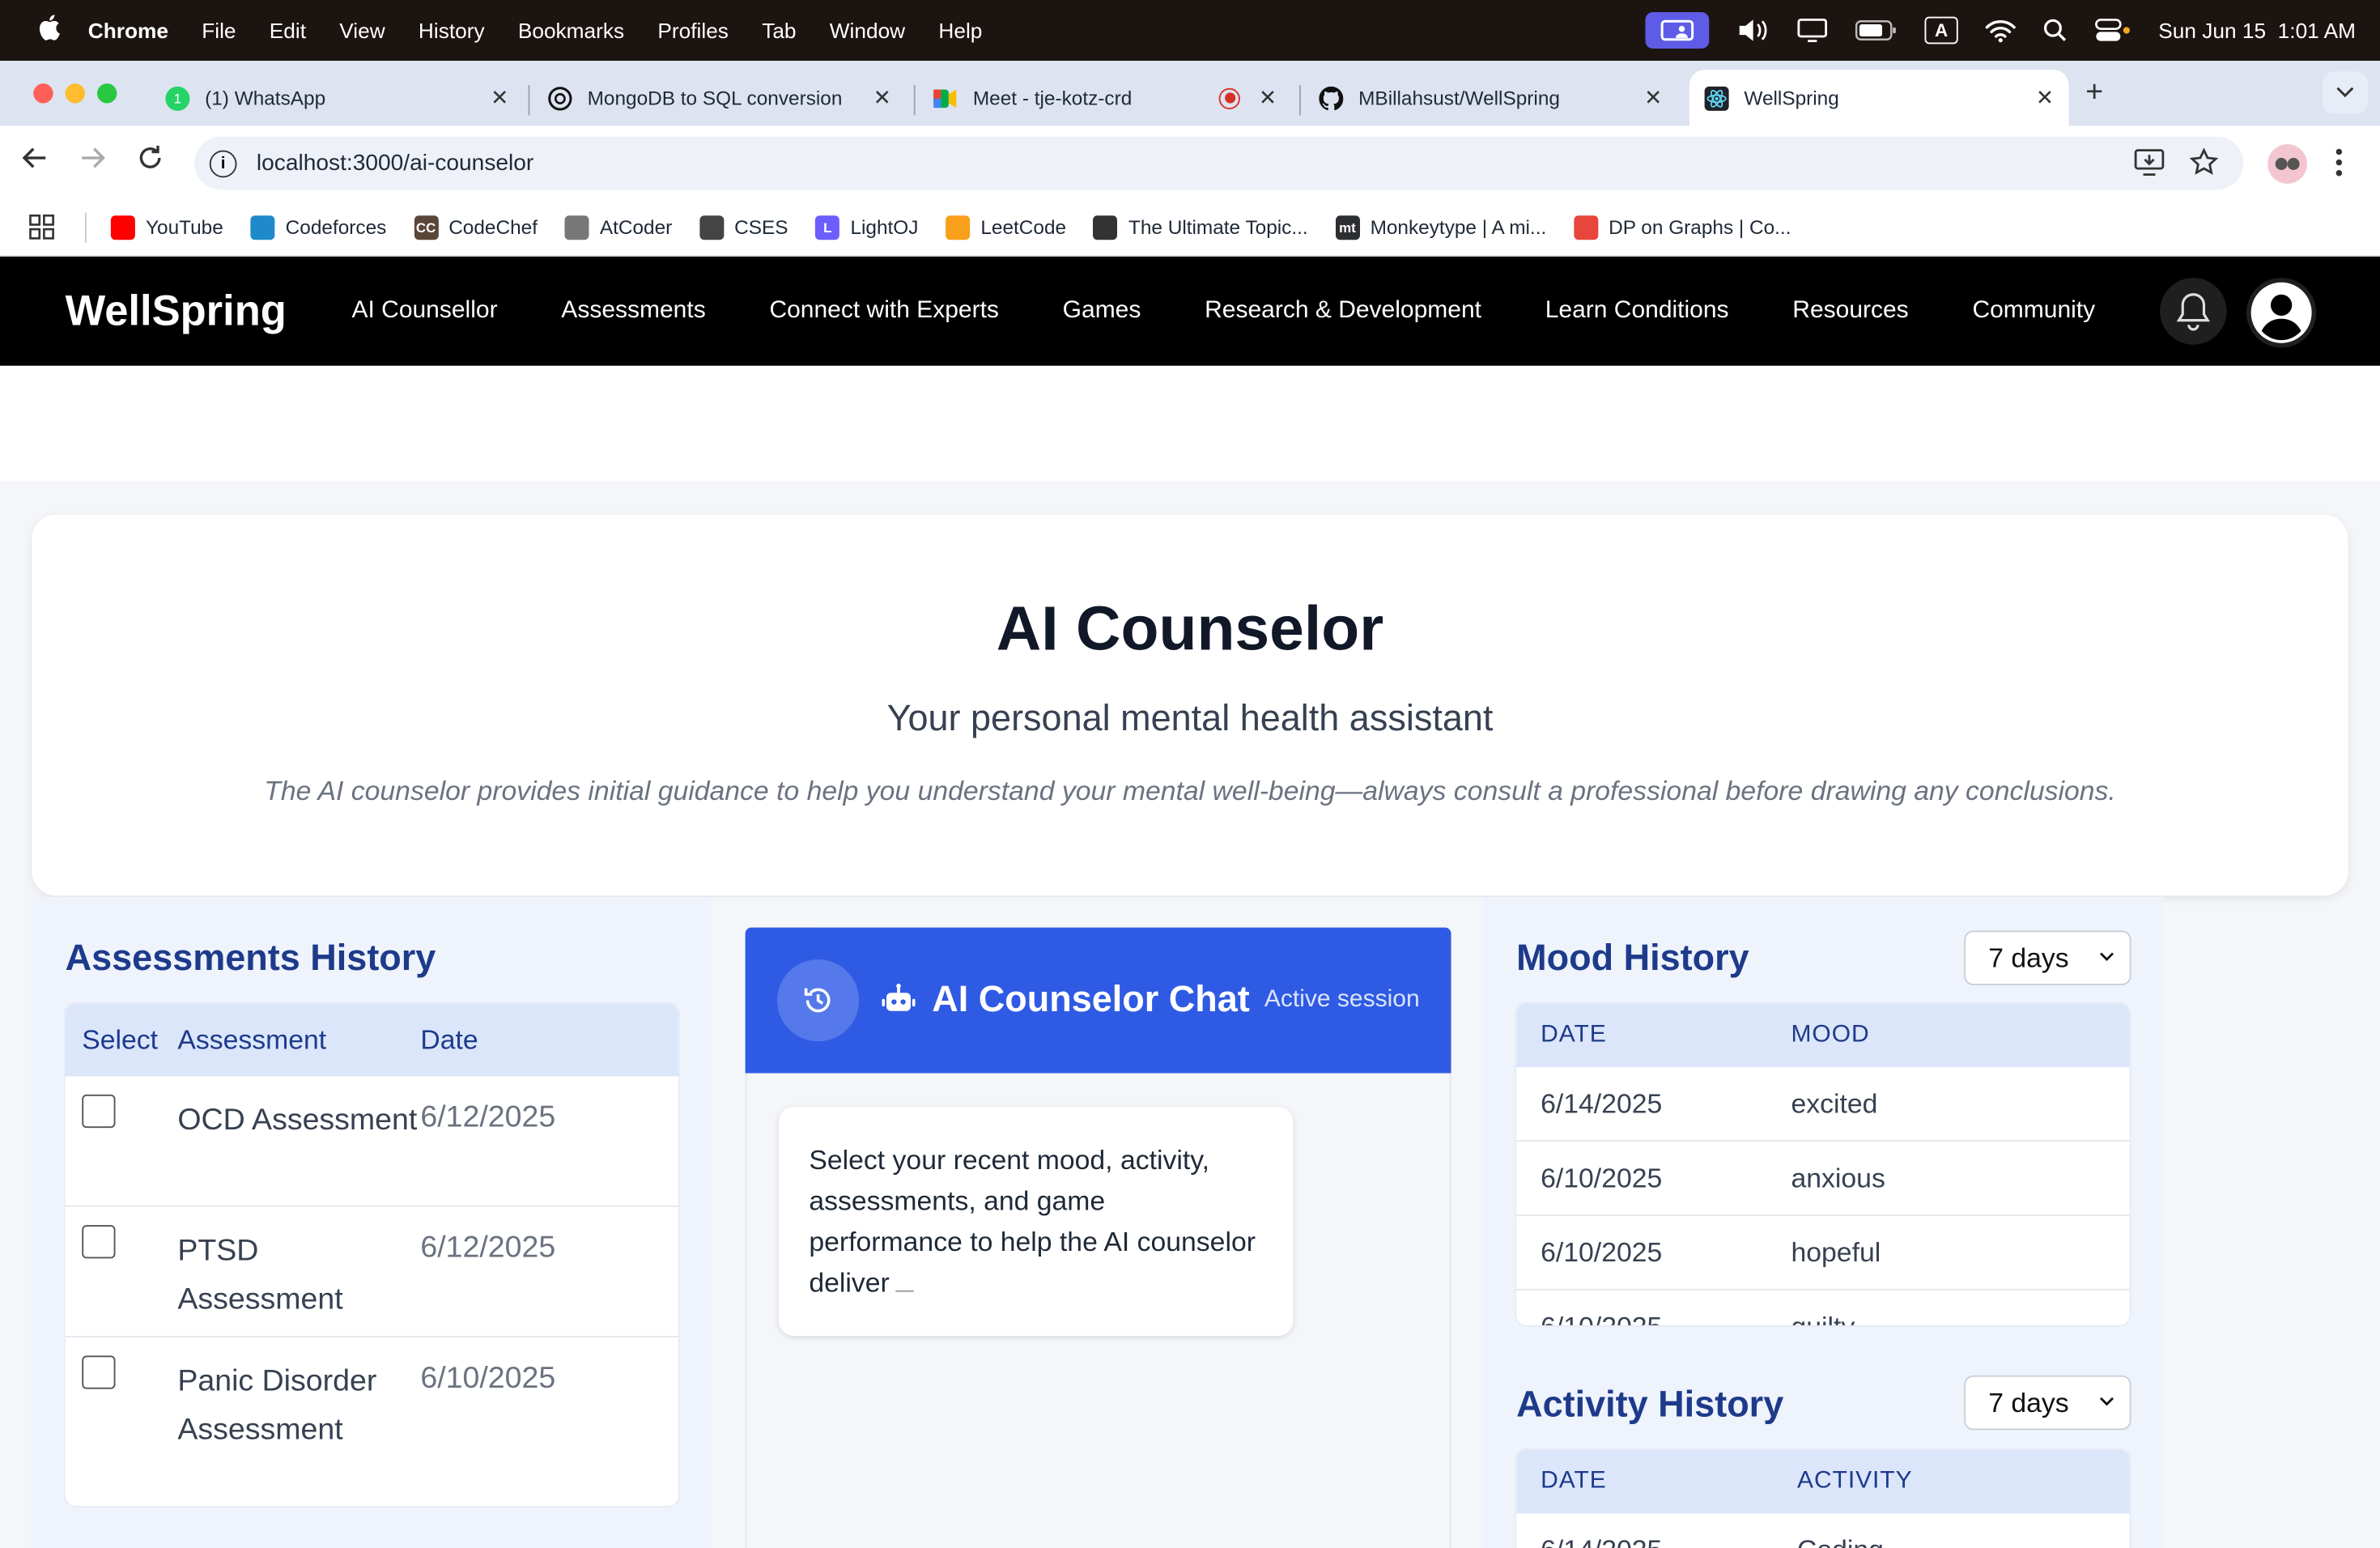  I want to click on apple-icon, so click(48, 31).